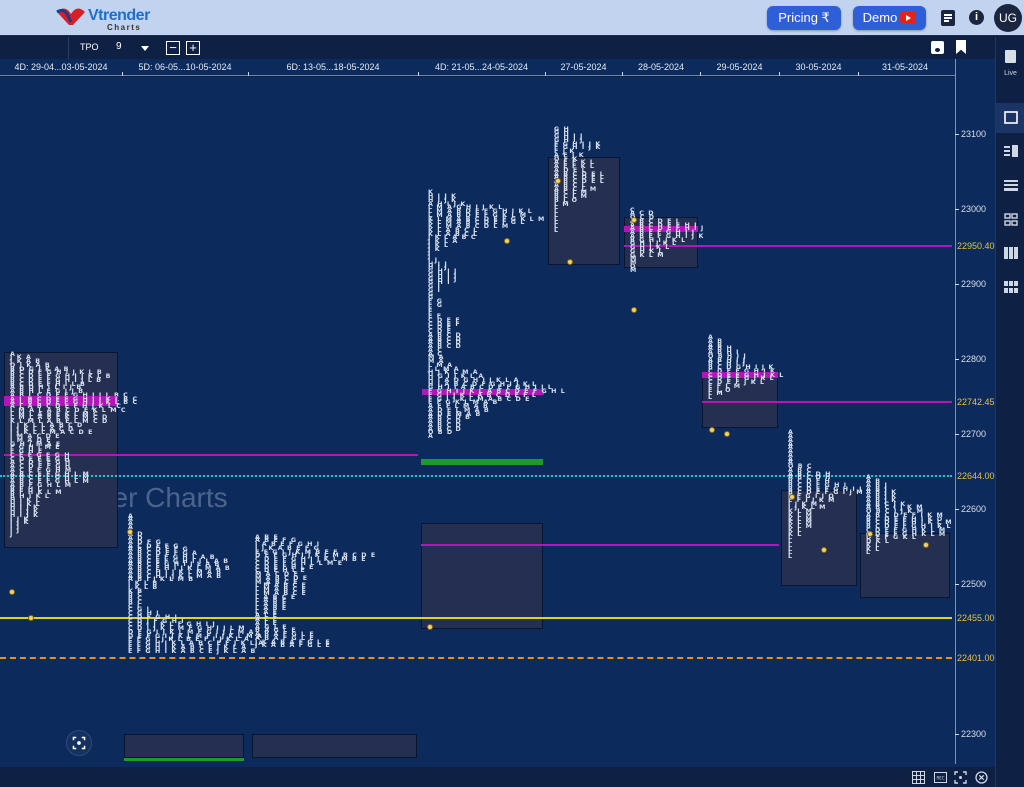 The image size is (1024, 787). Describe the element at coordinates (974, 209) in the screenshot. I see `y-tick-label: 23000` at that location.